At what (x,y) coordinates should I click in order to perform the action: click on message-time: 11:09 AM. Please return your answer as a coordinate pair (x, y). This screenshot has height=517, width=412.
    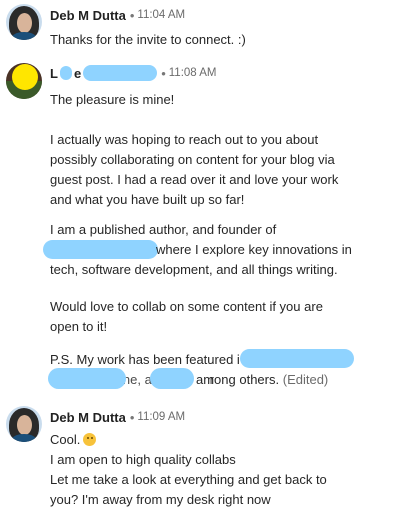
    Looking at the image, I should click on (161, 417).